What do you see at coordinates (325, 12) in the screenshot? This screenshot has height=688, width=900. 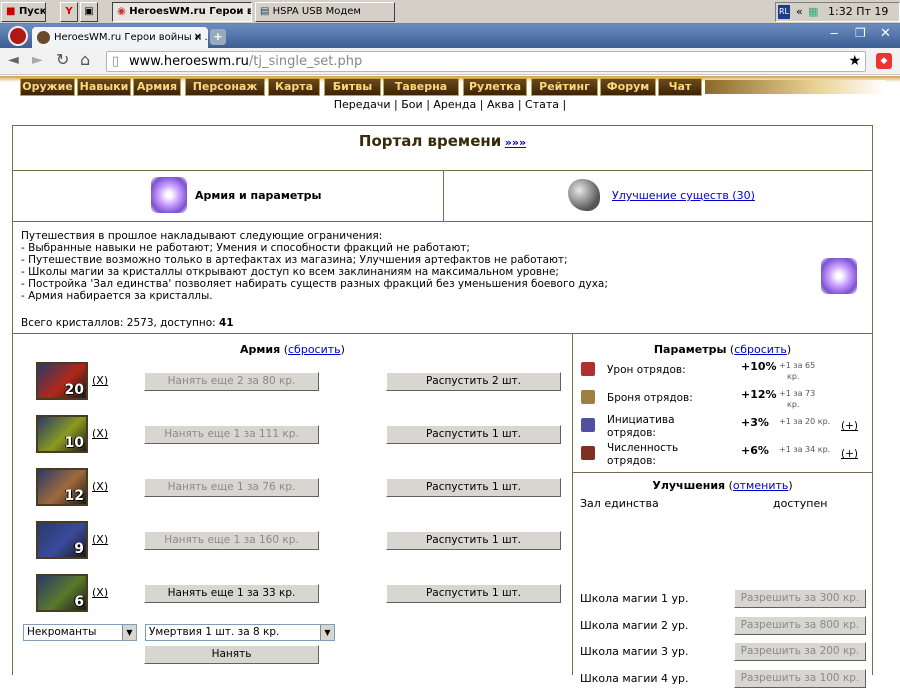 I see `taskbar-item-modem: ▤ HSPA USB Модем` at bounding box center [325, 12].